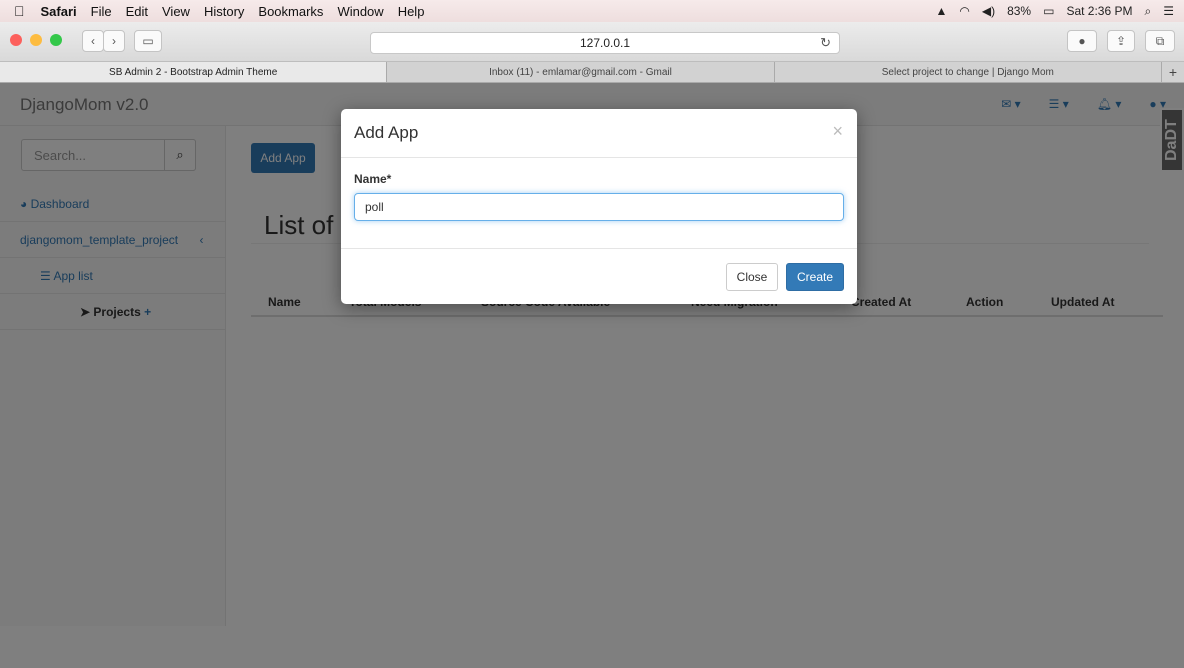 The image size is (1184, 668). Describe the element at coordinates (837, 131) in the screenshot. I see `close-icon: ×` at that location.